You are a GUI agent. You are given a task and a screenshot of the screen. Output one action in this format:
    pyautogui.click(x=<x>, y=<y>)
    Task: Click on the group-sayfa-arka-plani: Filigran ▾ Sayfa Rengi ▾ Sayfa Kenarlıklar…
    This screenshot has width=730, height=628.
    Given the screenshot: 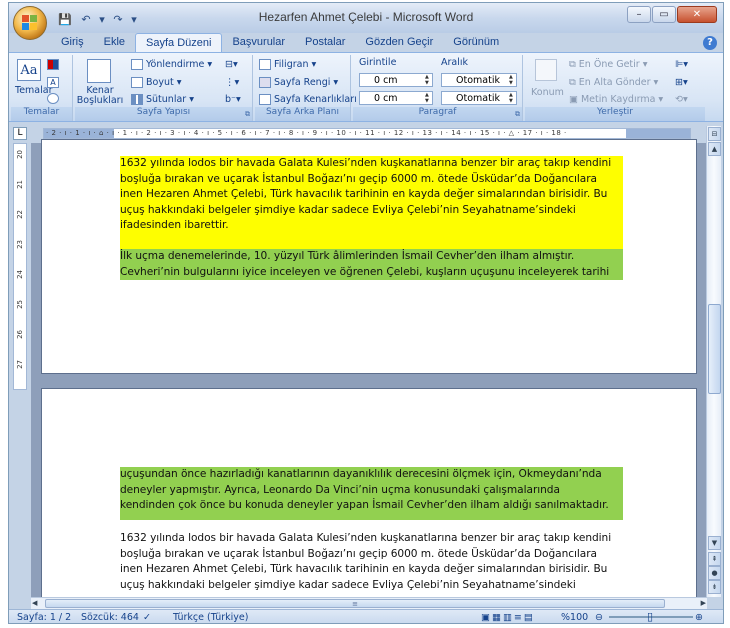 What is the action you would take?
    pyautogui.click(x=306, y=88)
    